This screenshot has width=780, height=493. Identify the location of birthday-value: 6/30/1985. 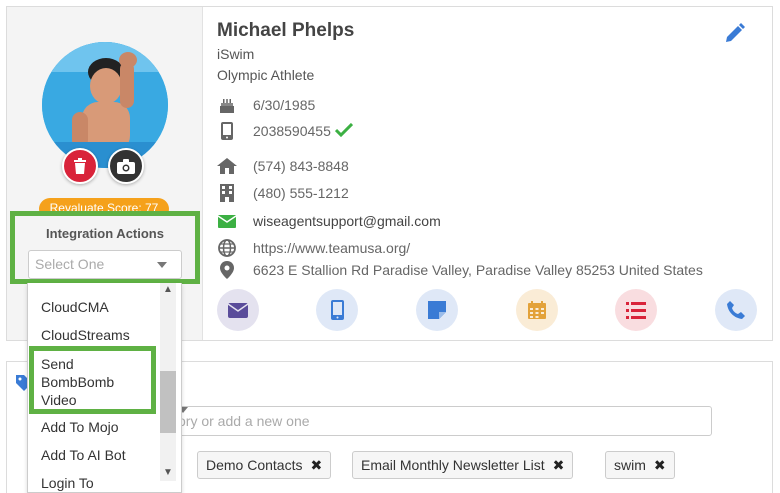
(284, 105).